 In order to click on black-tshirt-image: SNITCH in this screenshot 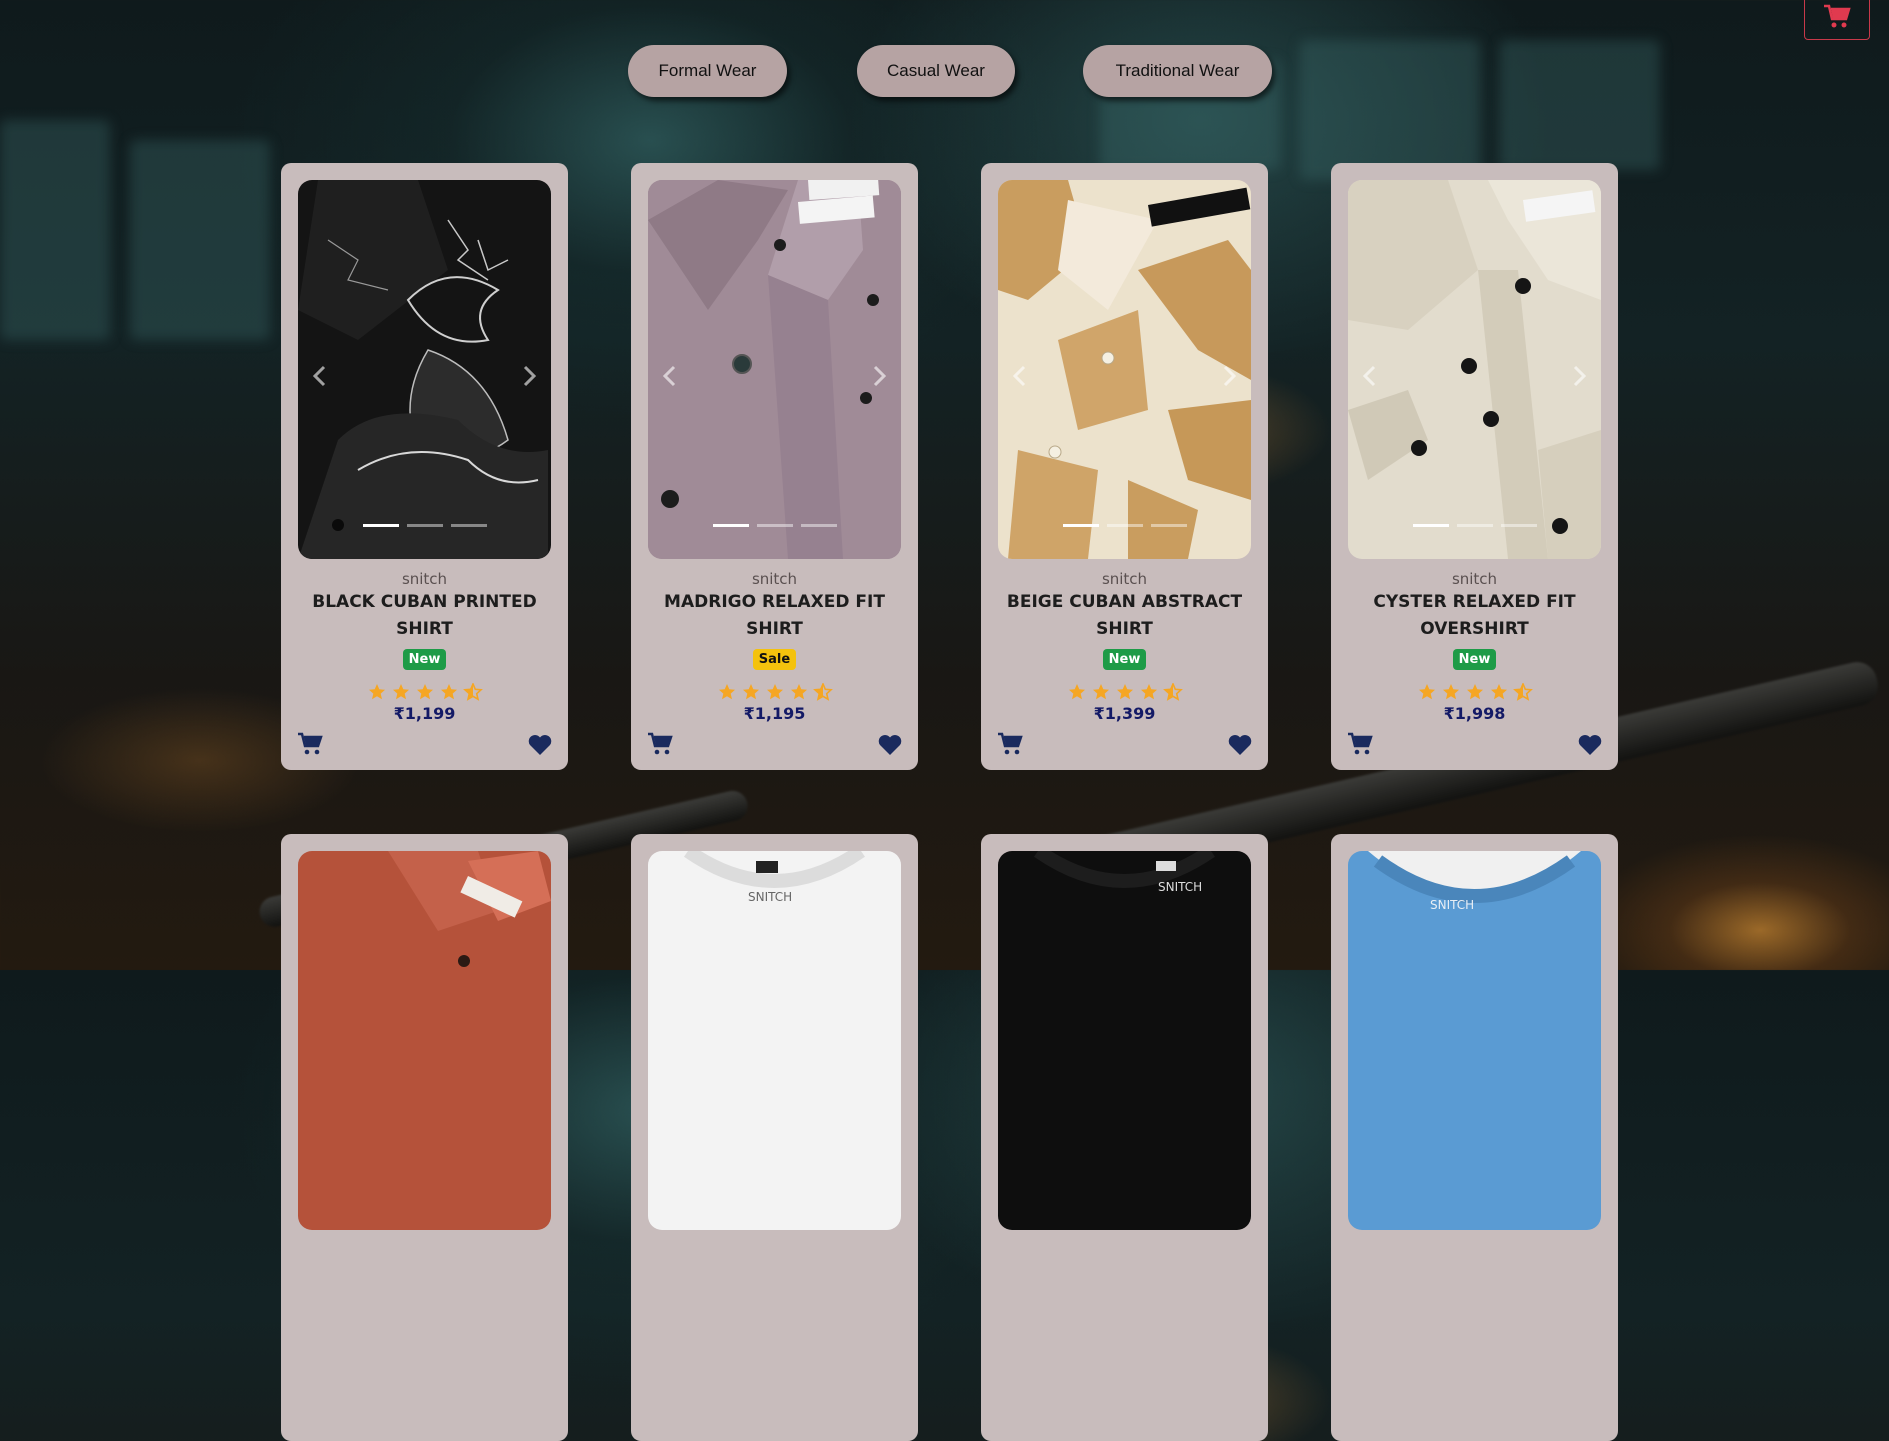, I will do `click(1124, 1040)`.